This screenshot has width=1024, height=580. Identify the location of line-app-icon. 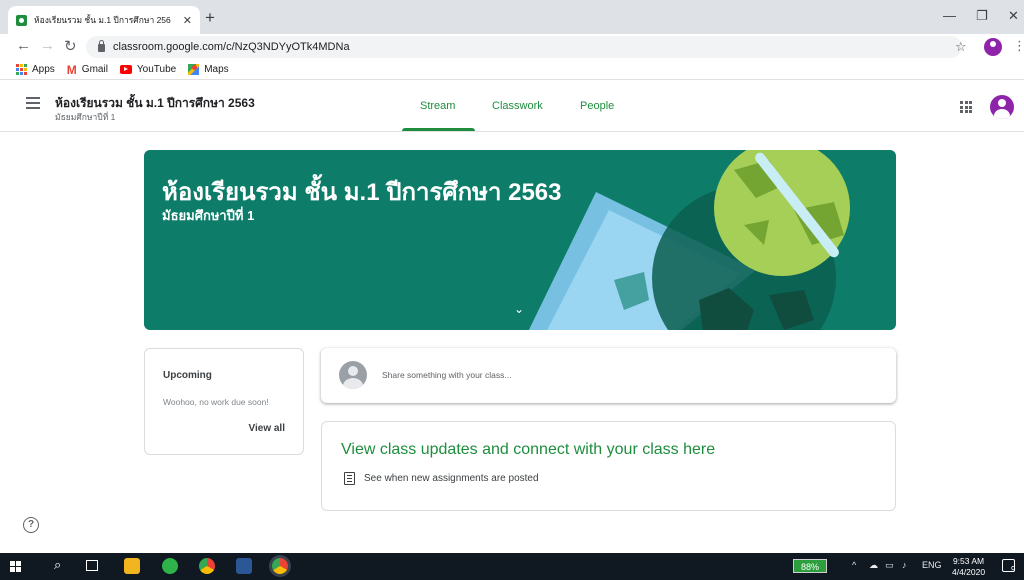
(170, 566).